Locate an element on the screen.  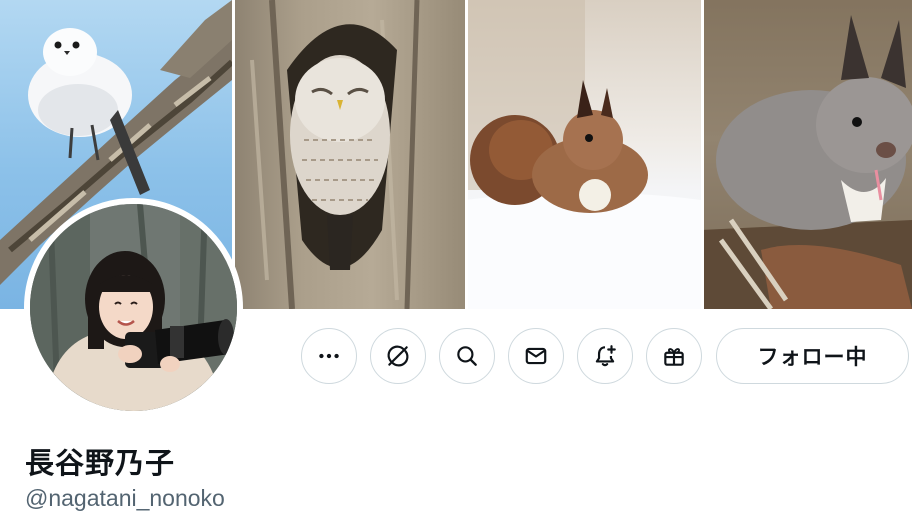
bell-plus-icon is located at coordinates (605, 356).